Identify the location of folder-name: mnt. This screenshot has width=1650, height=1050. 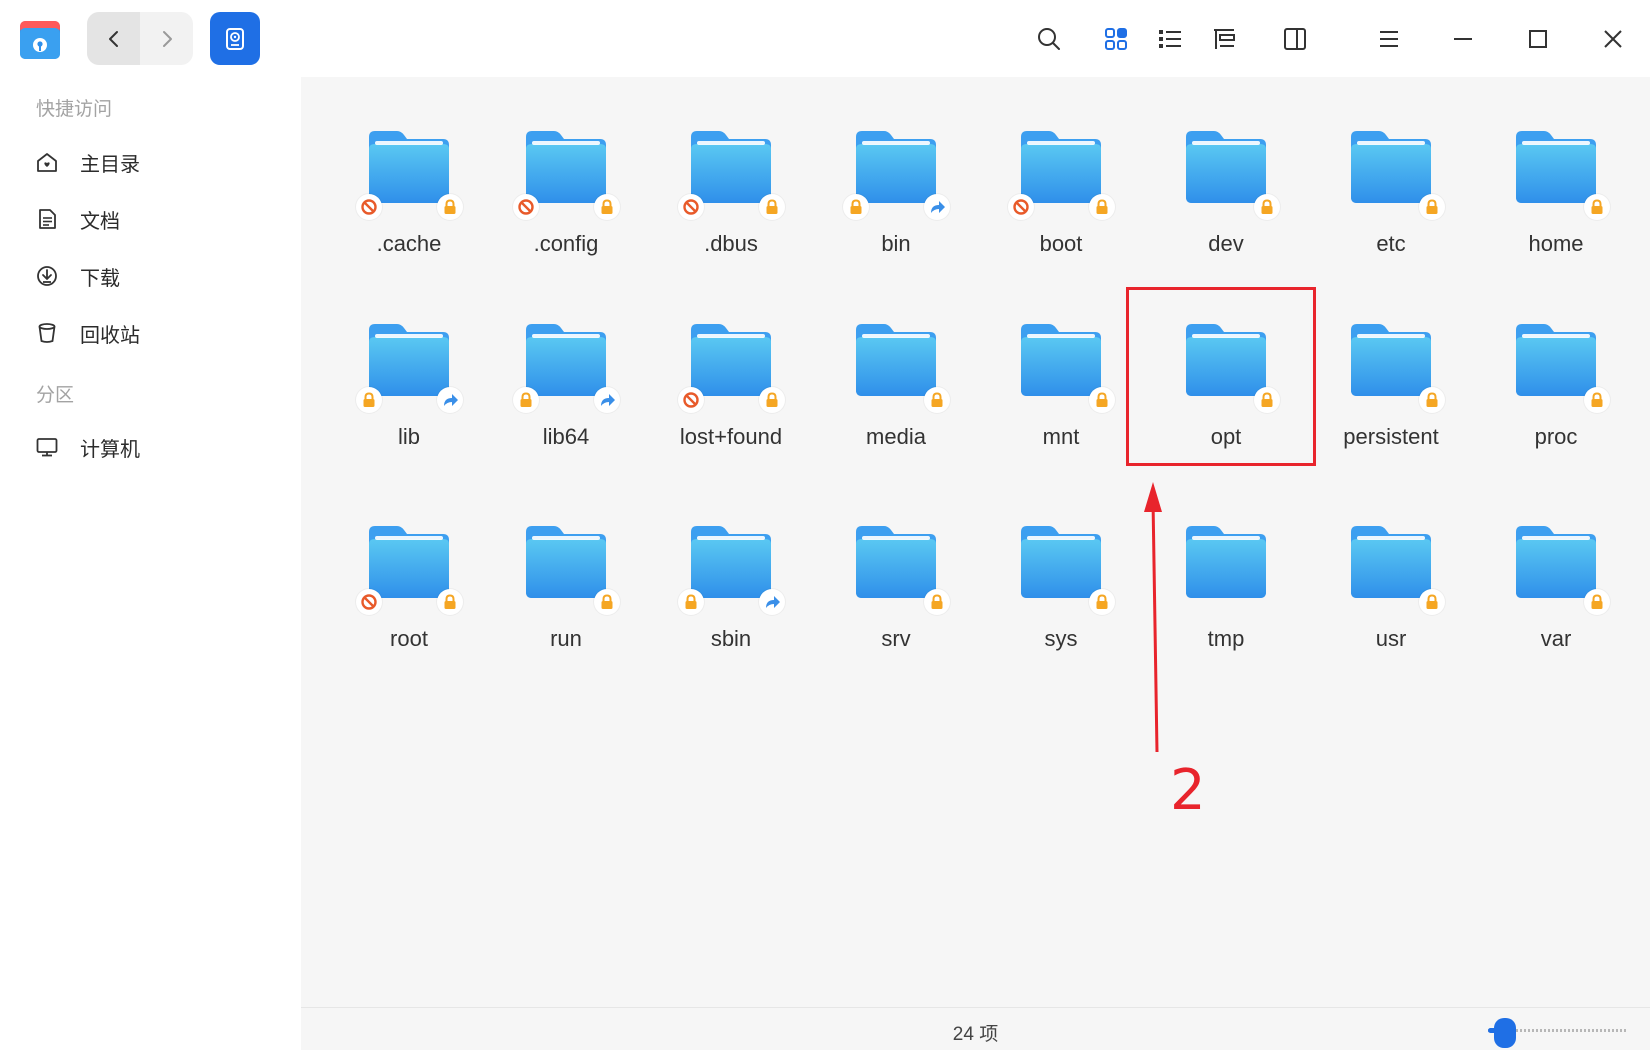
(1061, 436).